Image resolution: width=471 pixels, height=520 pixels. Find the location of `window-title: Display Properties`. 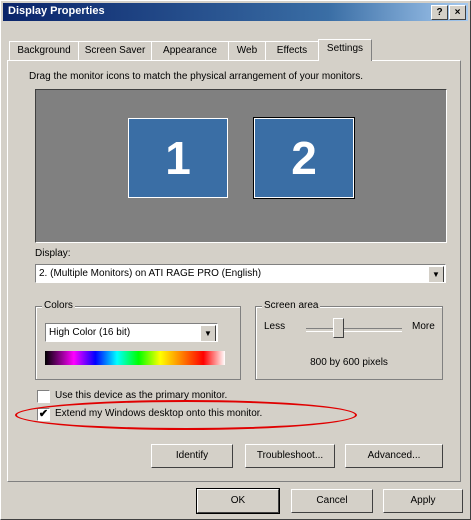

window-title: Display Properties is located at coordinates (56, 11).